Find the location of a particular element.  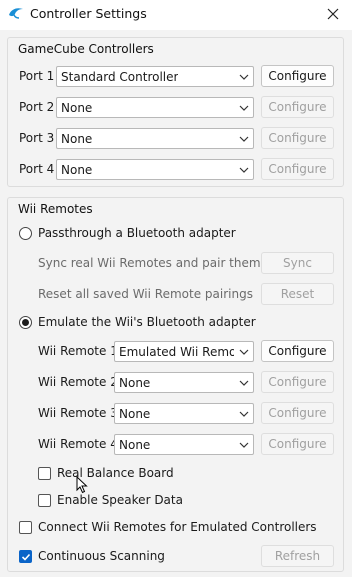

continuous-scanning-label: Continuous Scanning is located at coordinates (101, 556).